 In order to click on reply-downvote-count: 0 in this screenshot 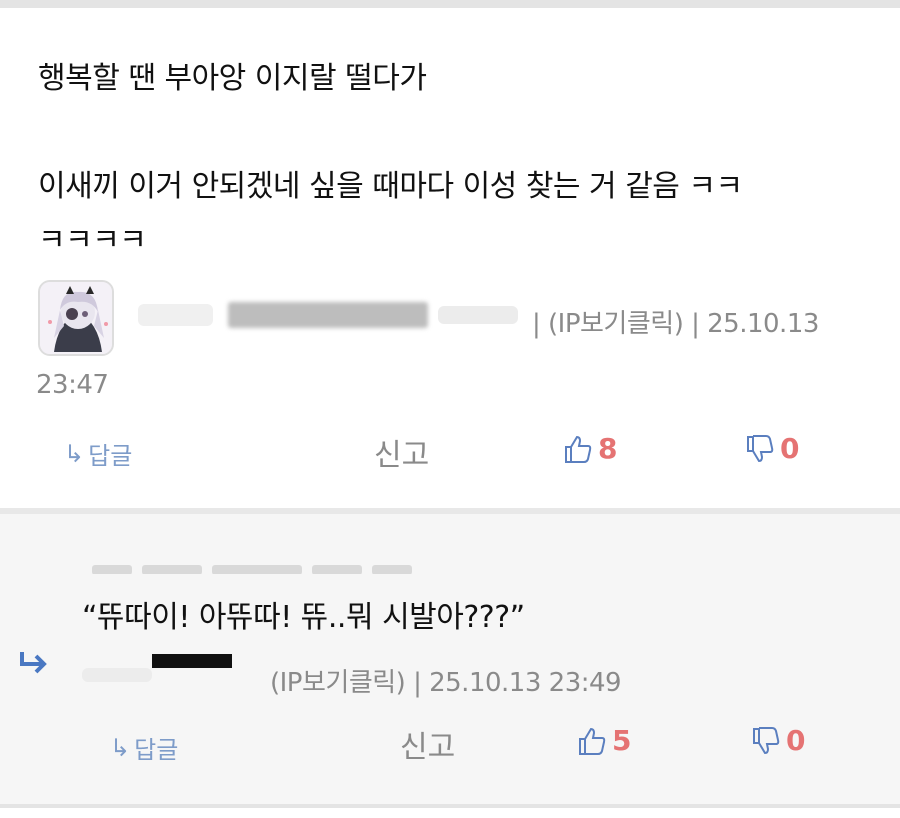, I will do `click(796, 740)`.